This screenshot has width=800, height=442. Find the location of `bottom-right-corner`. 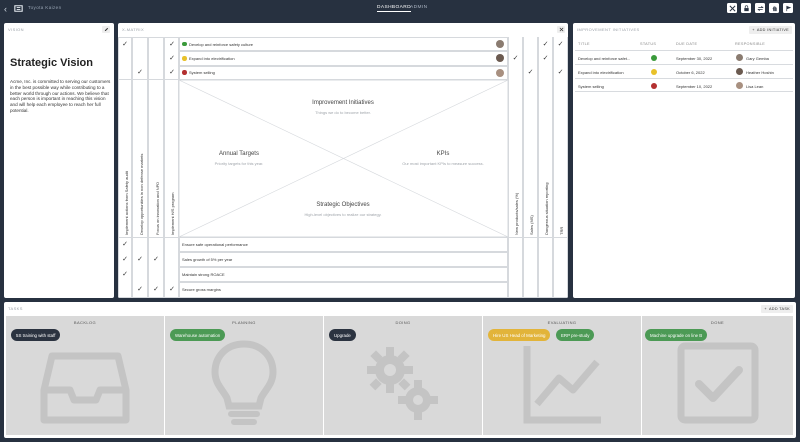

bottom-right-corner is located at coordinates (538, 267).